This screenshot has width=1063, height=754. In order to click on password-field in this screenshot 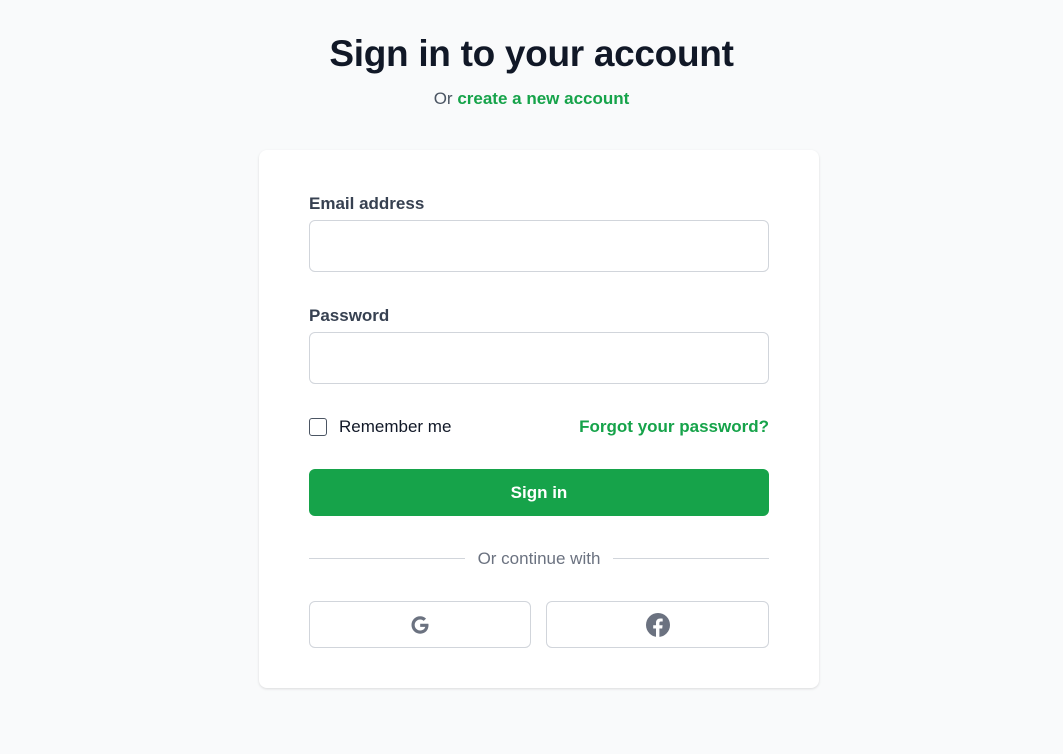, I will do `click(539, 358)`.